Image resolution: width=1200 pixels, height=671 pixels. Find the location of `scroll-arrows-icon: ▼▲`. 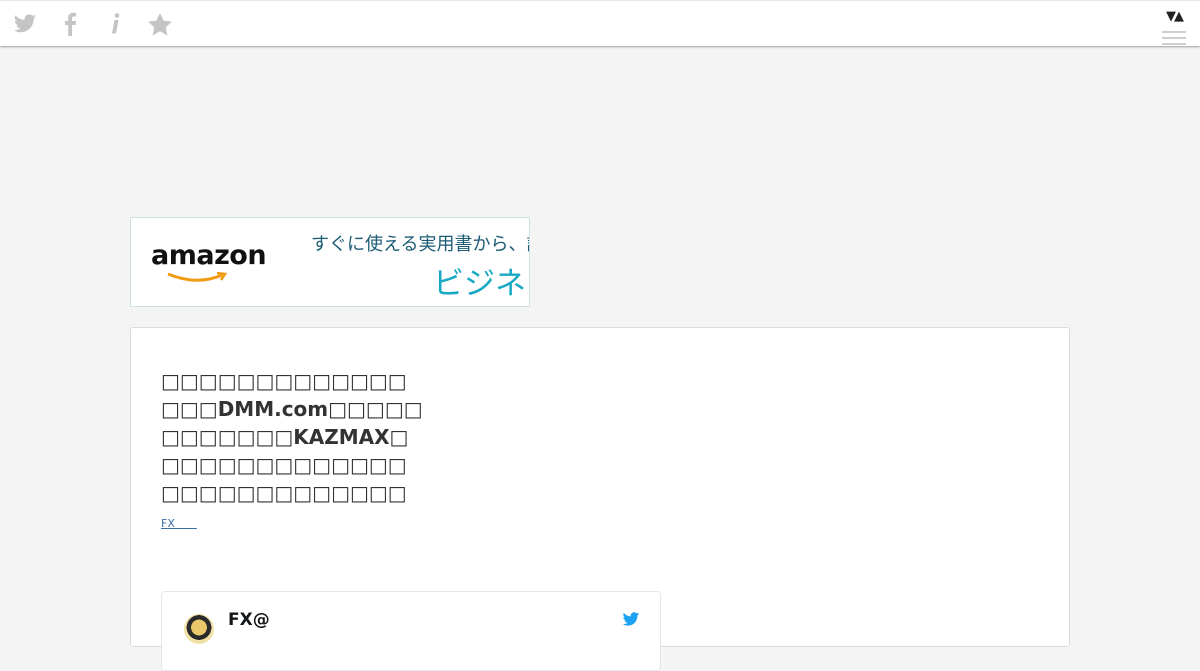

scroll-arrows-icon: ▼▲ is located at coordinates (1175, 16).